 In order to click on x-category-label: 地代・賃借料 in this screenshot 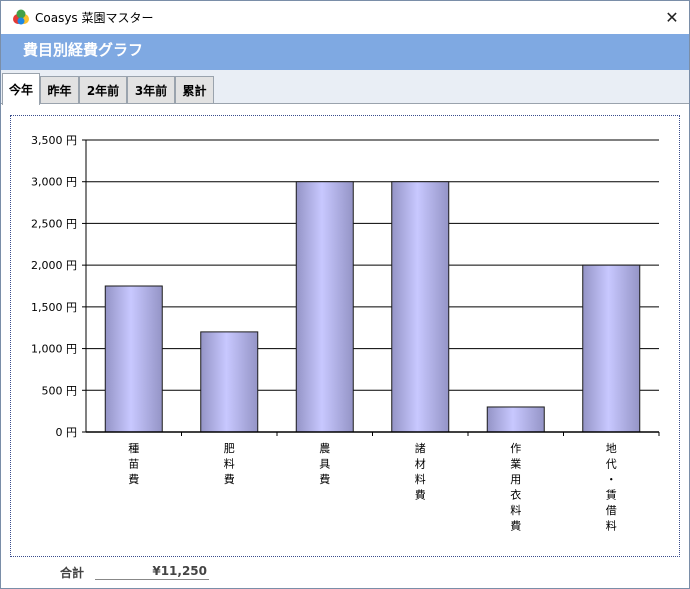, I will do `click(611, 487)`.